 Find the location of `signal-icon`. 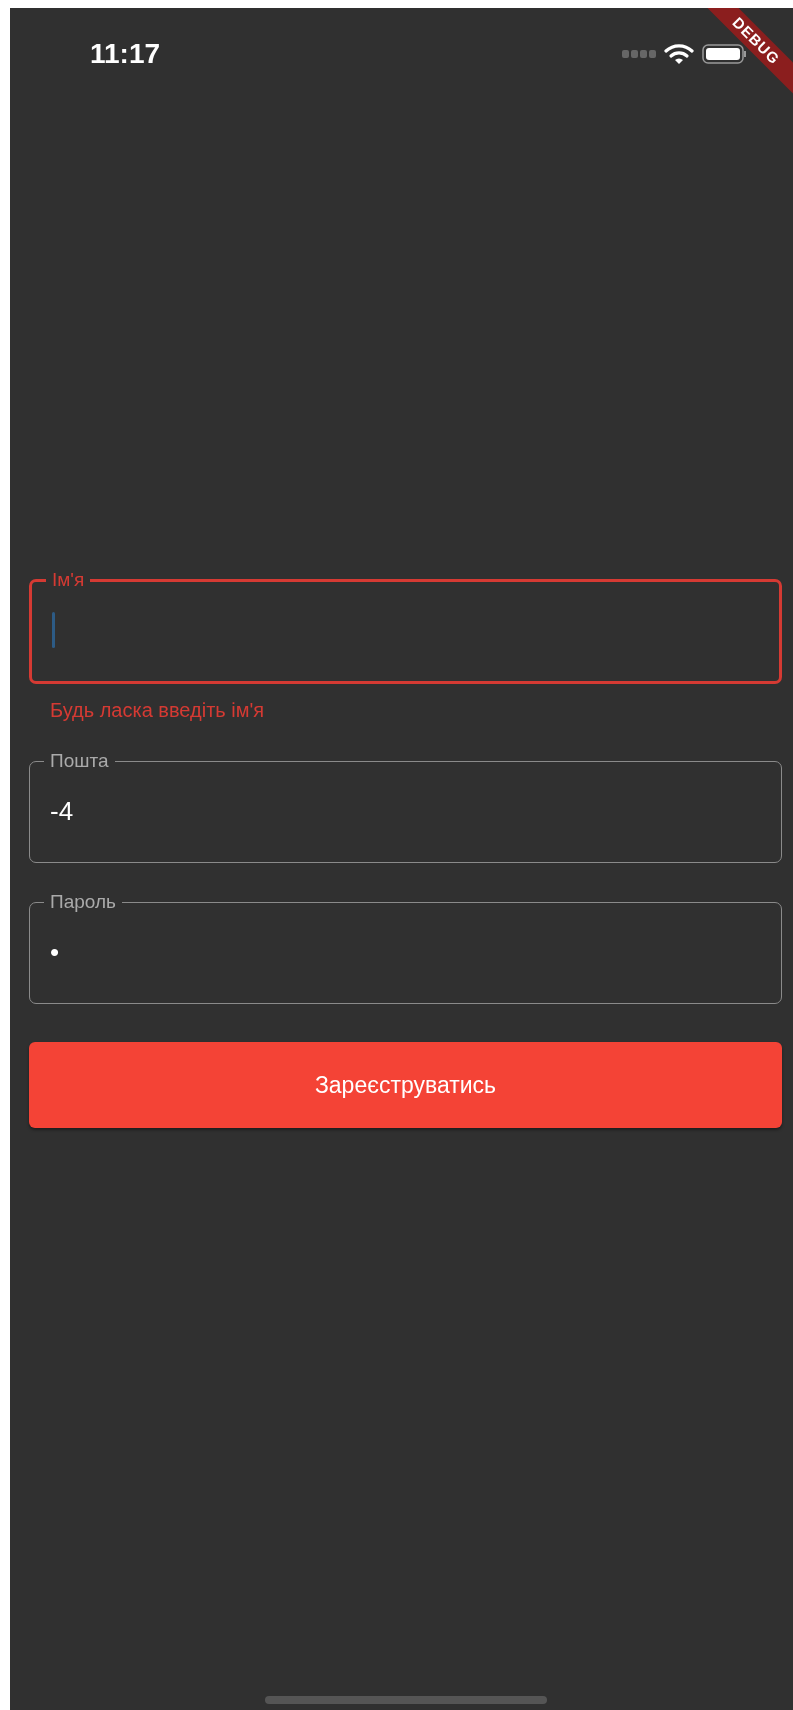

signal-icon is located at coordinates (639, 54).